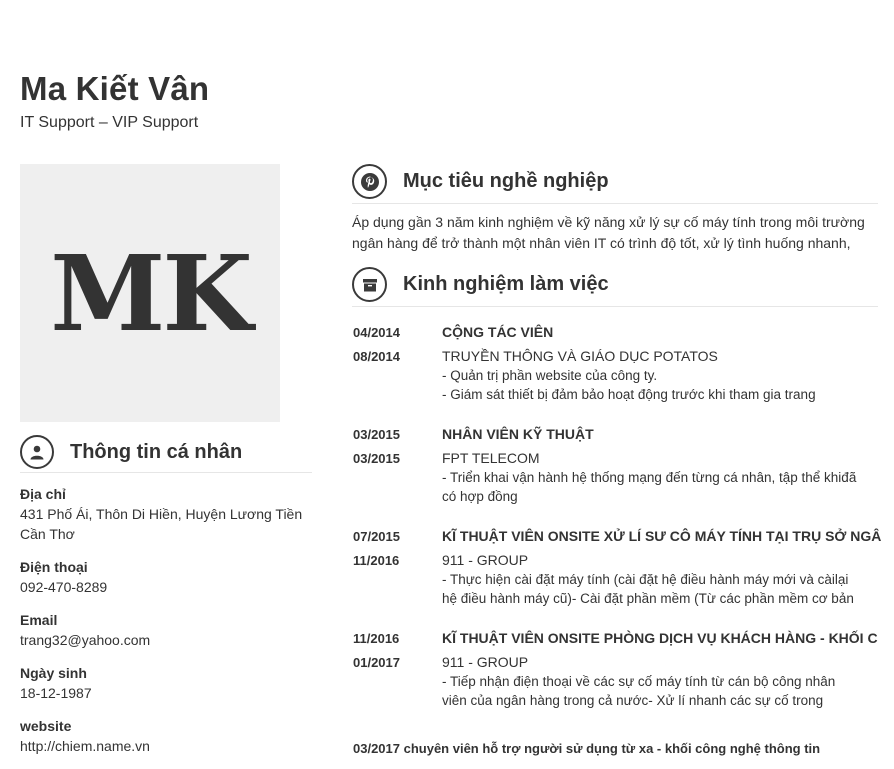 The image size is (894, 769). I want to click on archive-icon, so click(369, 284).